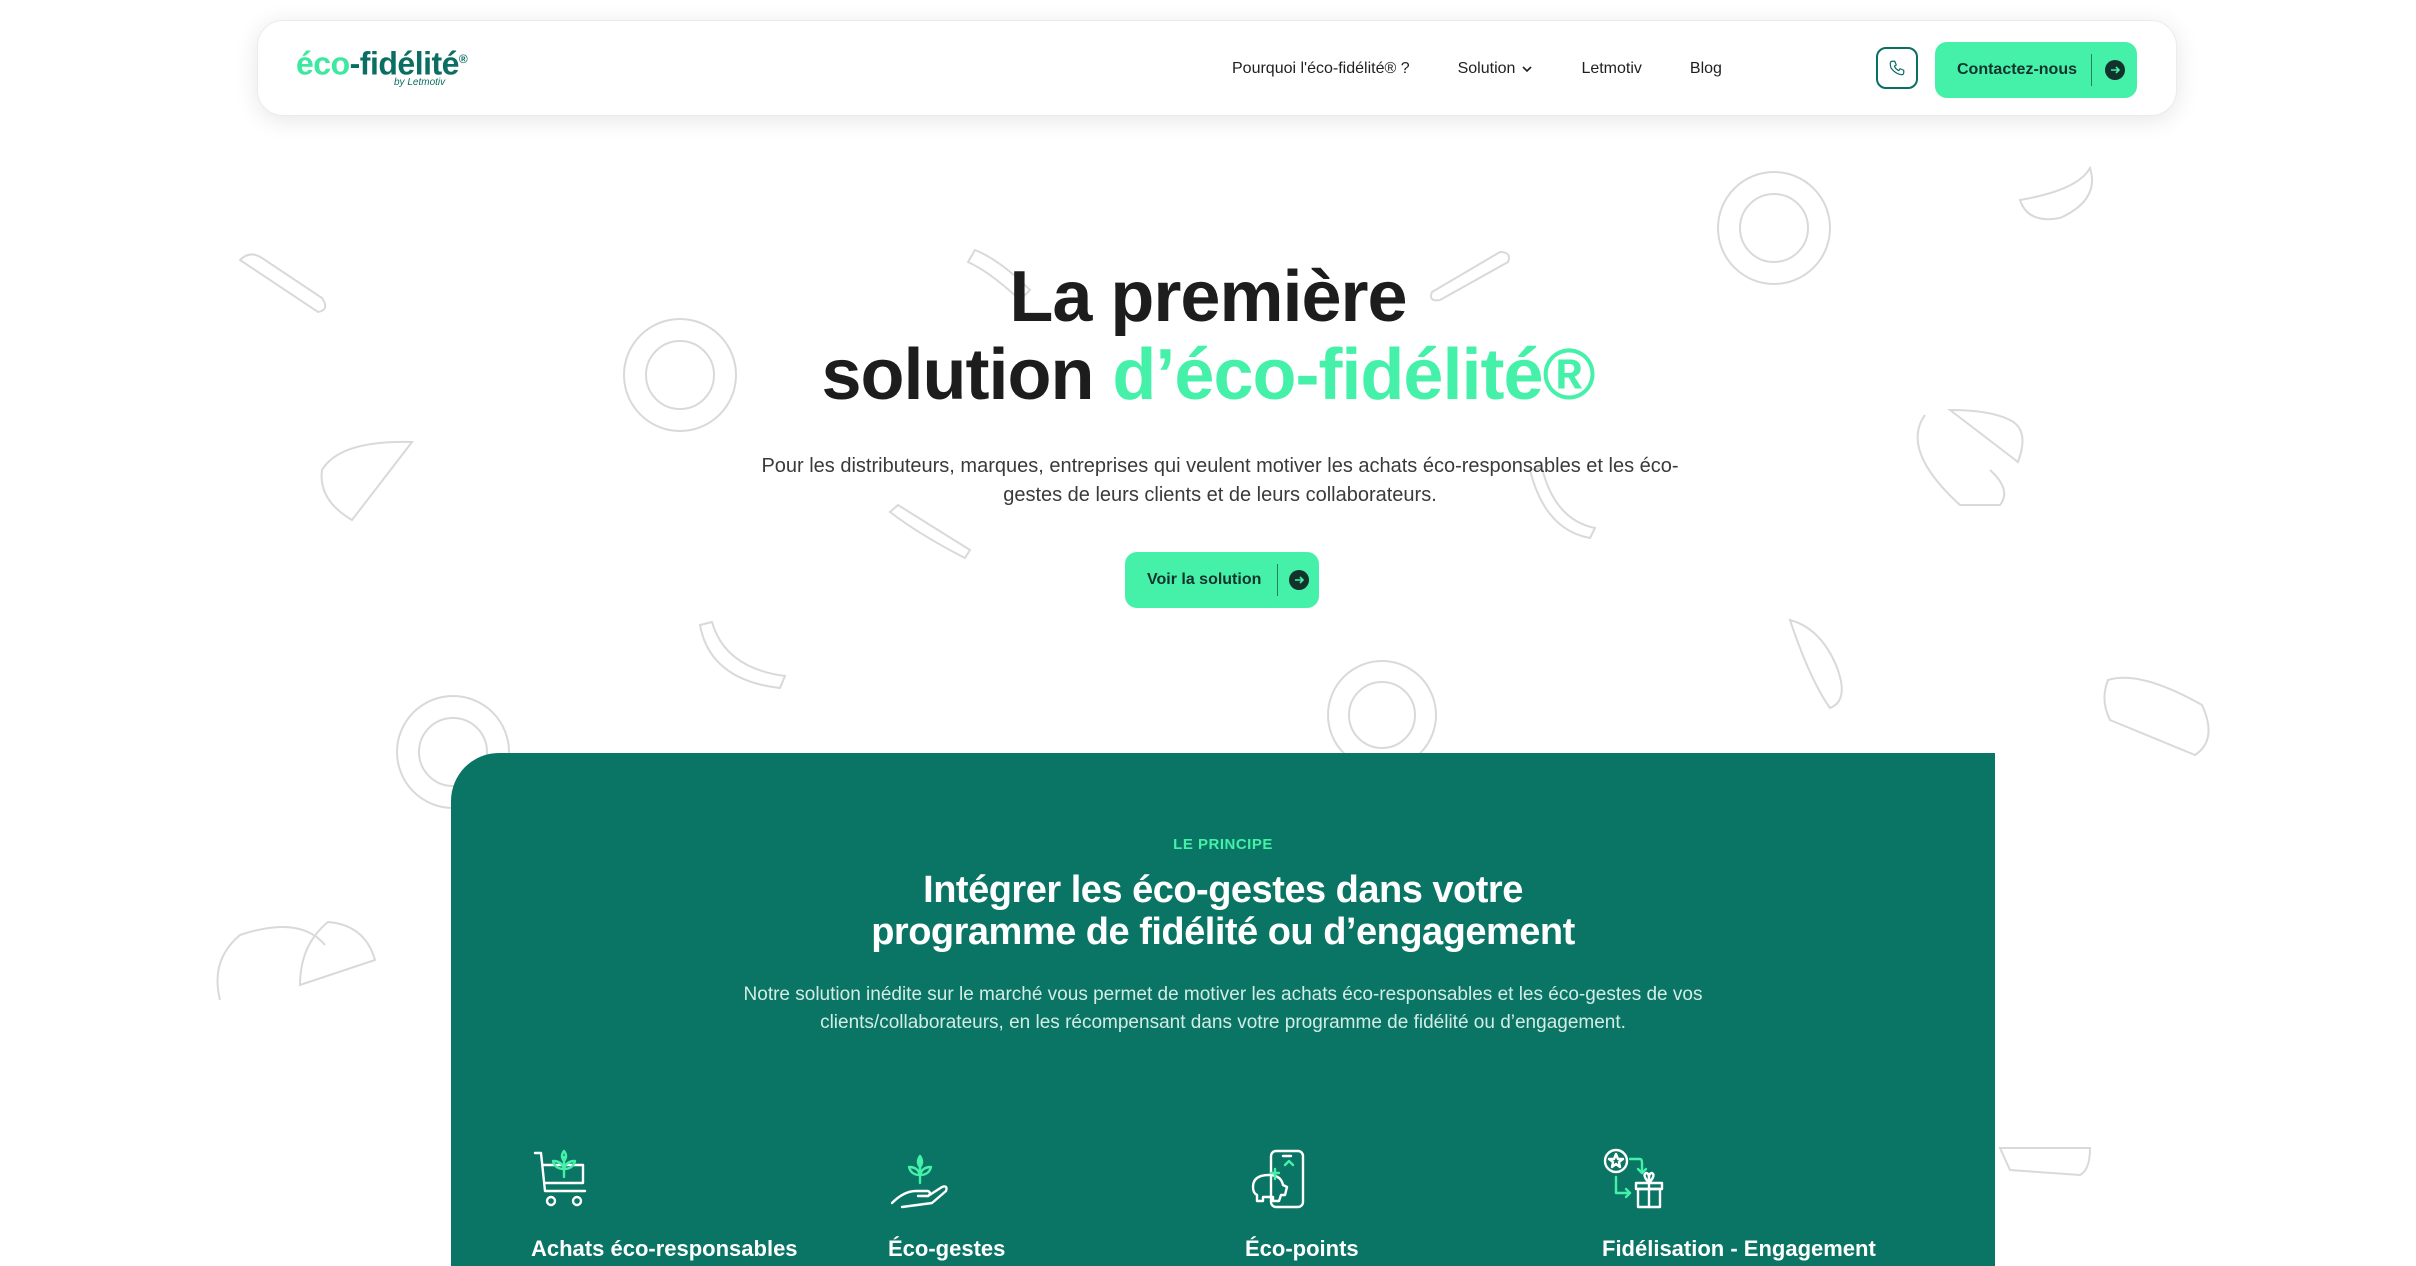  I want to click on nav-item-label: Blog, so click(1705, 68).